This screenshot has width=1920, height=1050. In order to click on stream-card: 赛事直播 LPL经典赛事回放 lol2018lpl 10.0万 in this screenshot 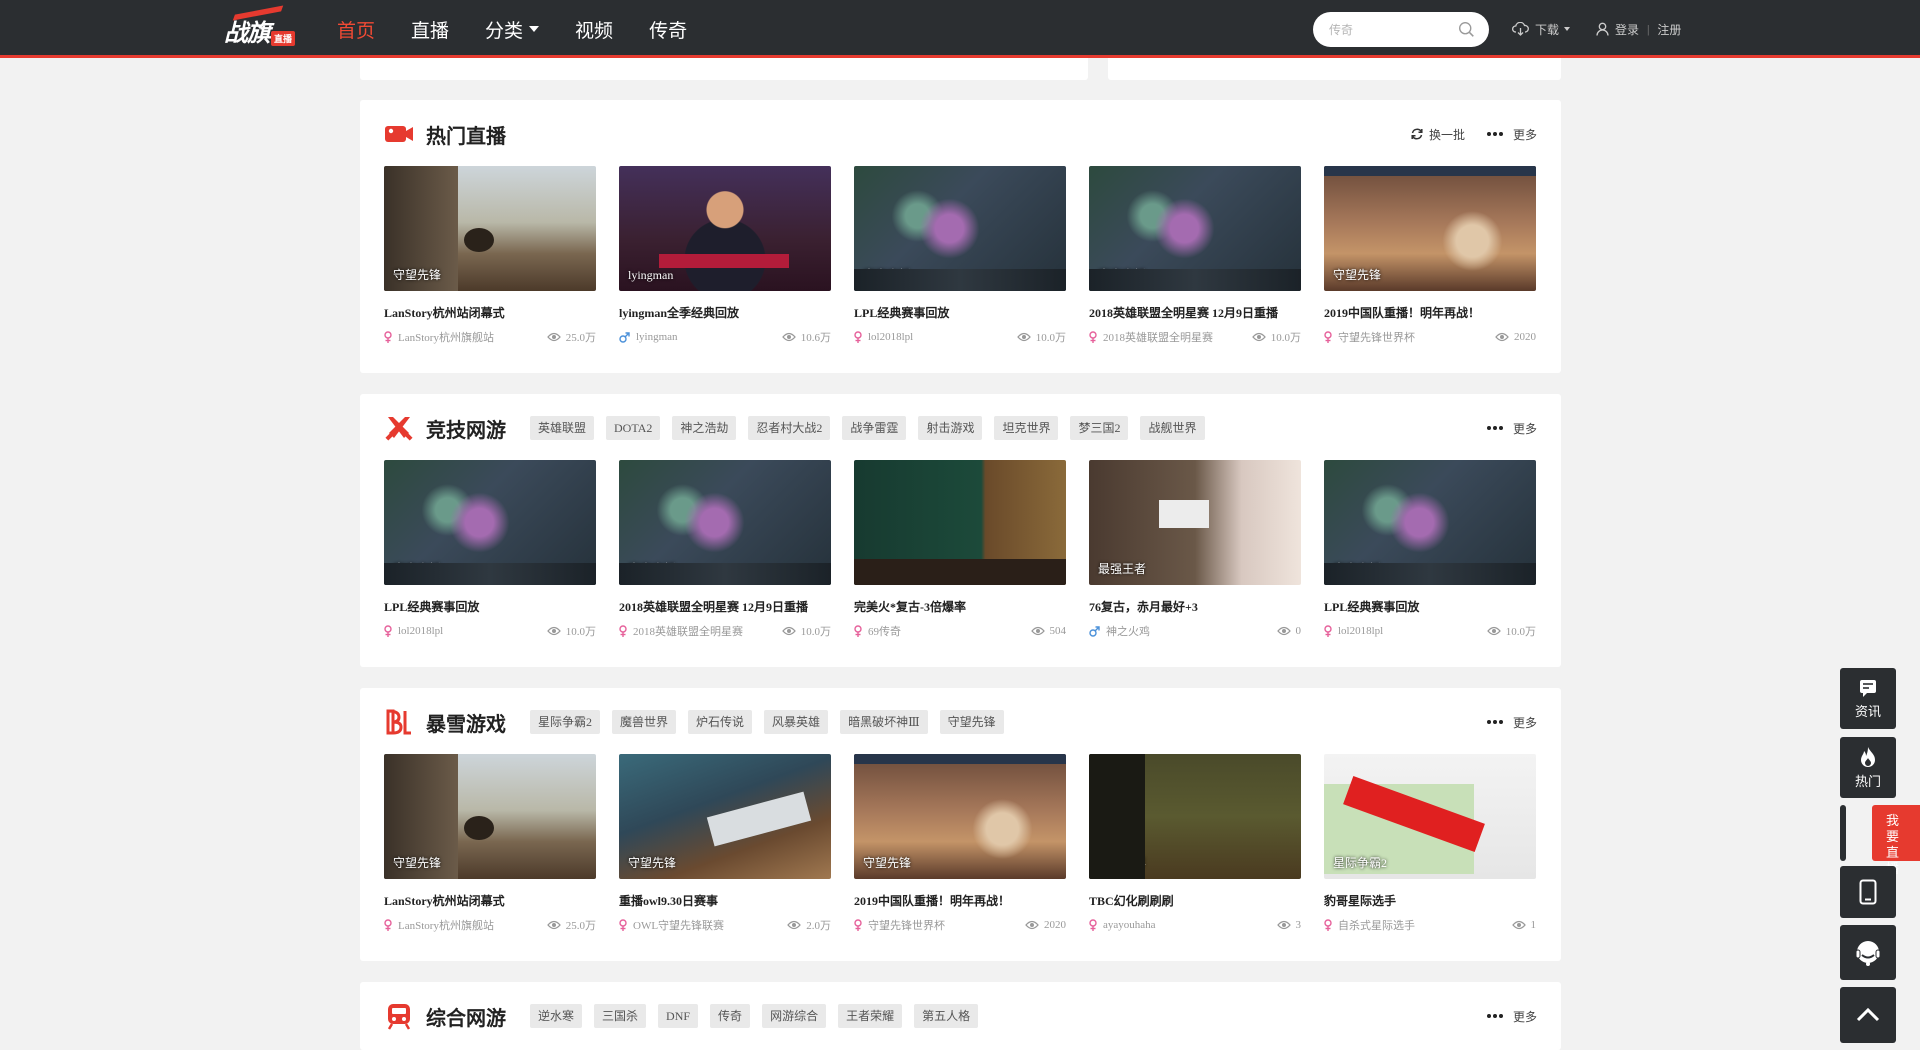, I will do `click(490, 549)`.